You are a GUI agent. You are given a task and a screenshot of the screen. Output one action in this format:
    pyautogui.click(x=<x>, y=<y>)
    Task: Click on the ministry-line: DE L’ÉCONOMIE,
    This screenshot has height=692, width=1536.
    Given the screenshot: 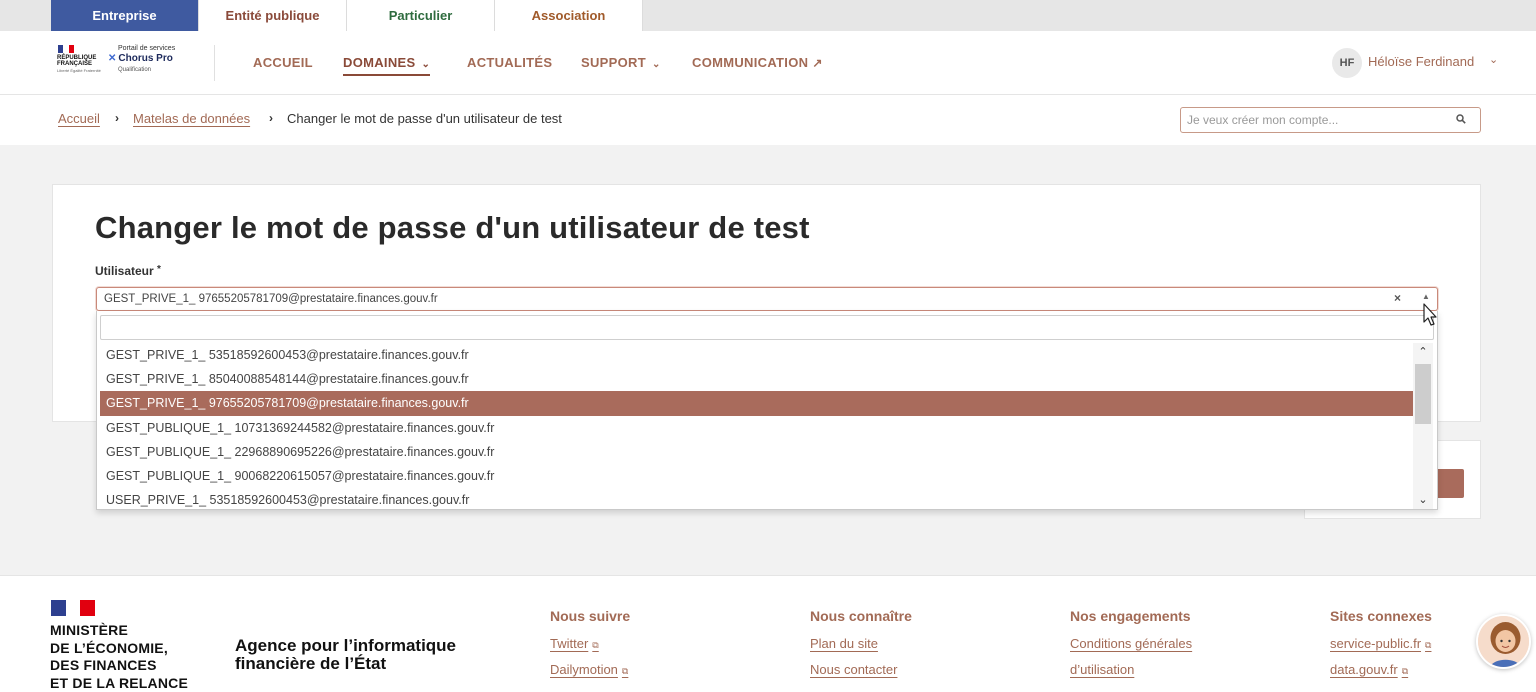 What is the action you would take?
    pyautogui.click(x=109, y=647)
    